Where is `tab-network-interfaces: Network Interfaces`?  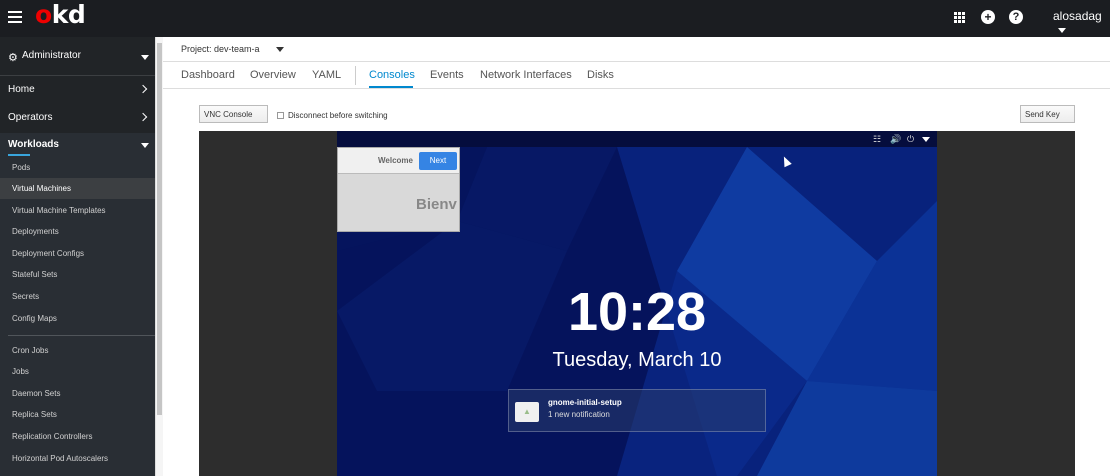
tab-network-interfaces: Network Interfaces is located at coordinates (526, 75).